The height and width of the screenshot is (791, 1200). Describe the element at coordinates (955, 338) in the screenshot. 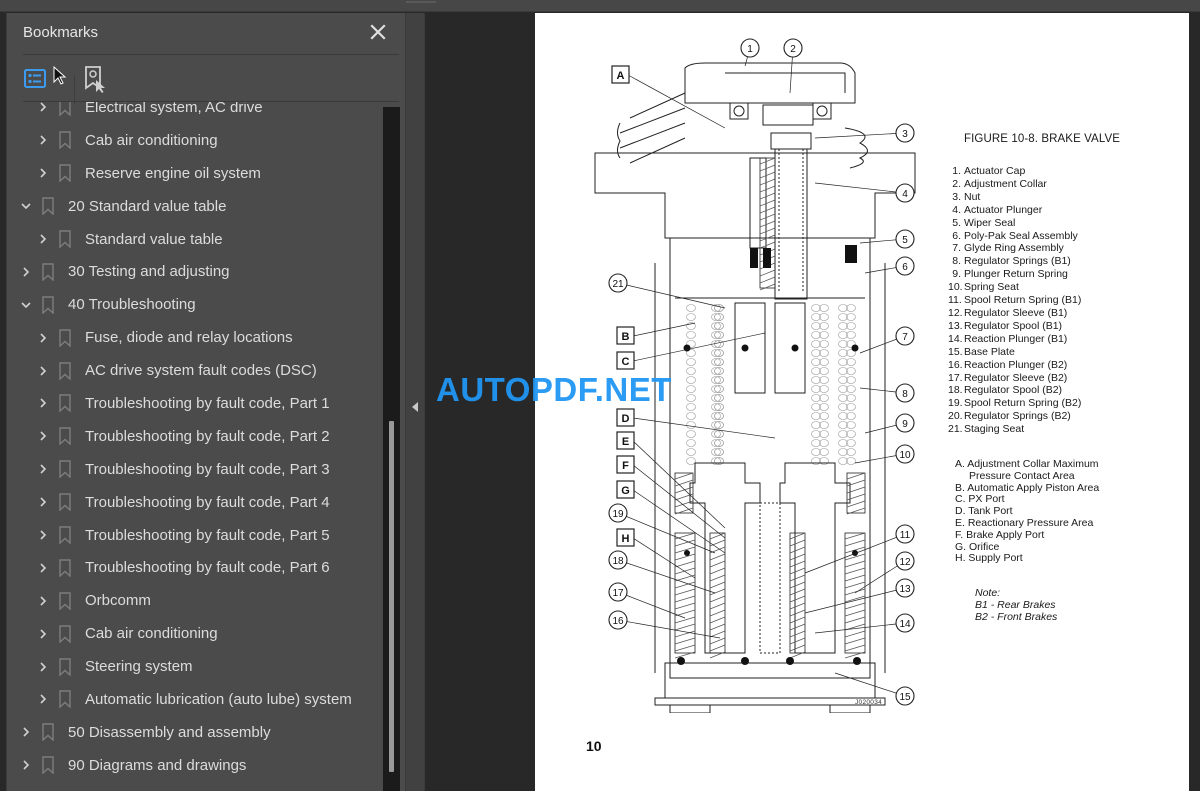

I see `legend-number: 14.` at that location.